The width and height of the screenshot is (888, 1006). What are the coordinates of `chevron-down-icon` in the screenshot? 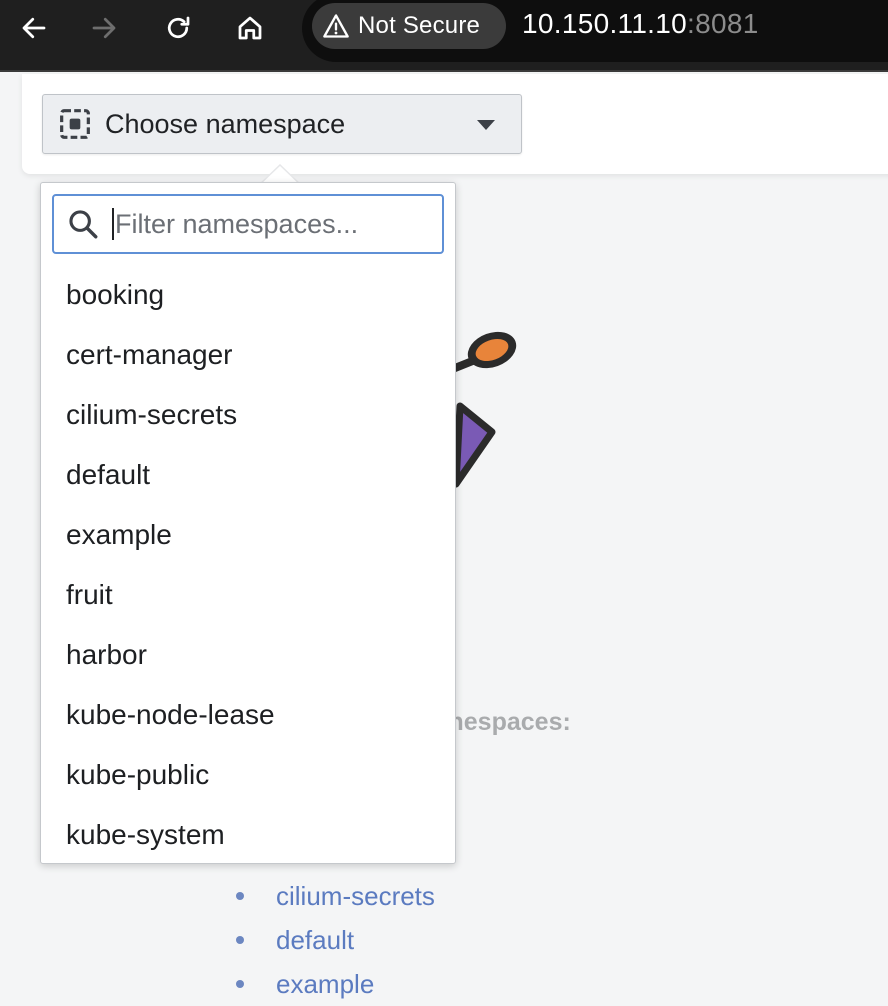 It's located at (486, 125).